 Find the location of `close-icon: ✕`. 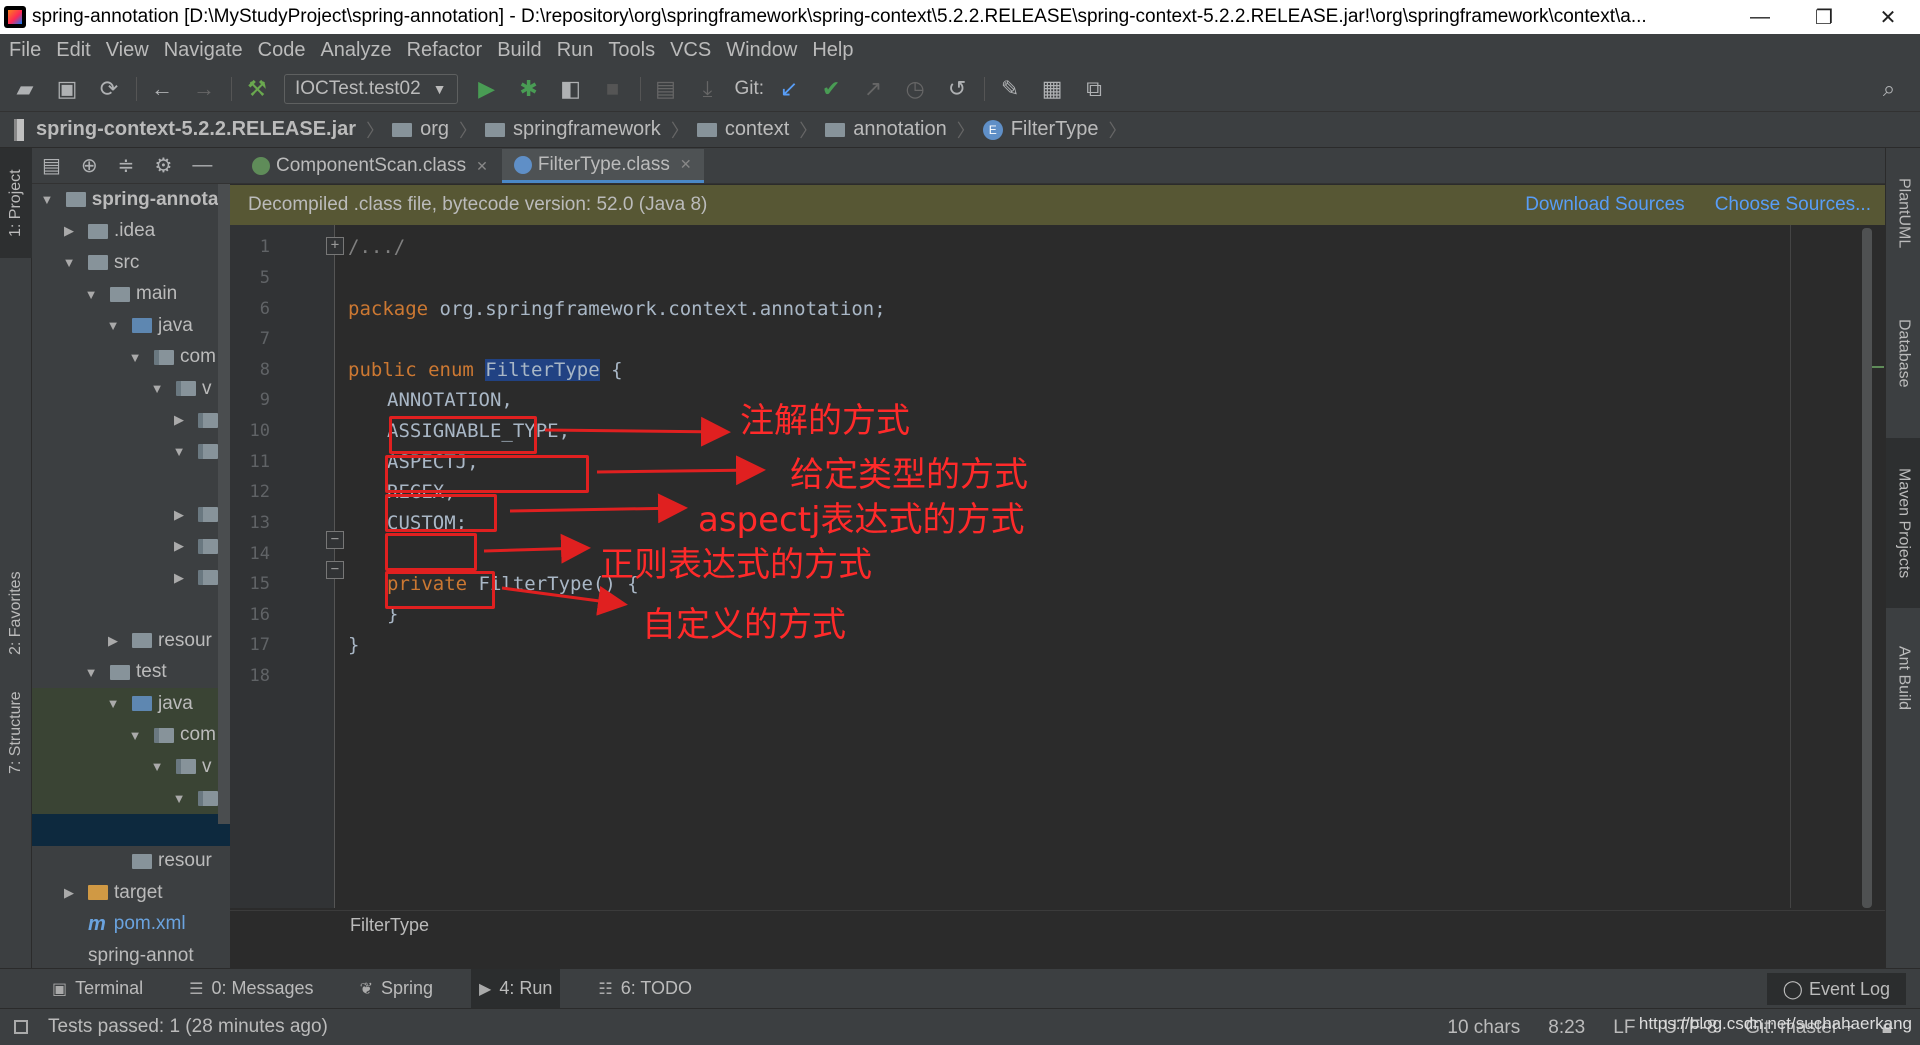

close-icon: ✕ is located at coordinates (686, 164).